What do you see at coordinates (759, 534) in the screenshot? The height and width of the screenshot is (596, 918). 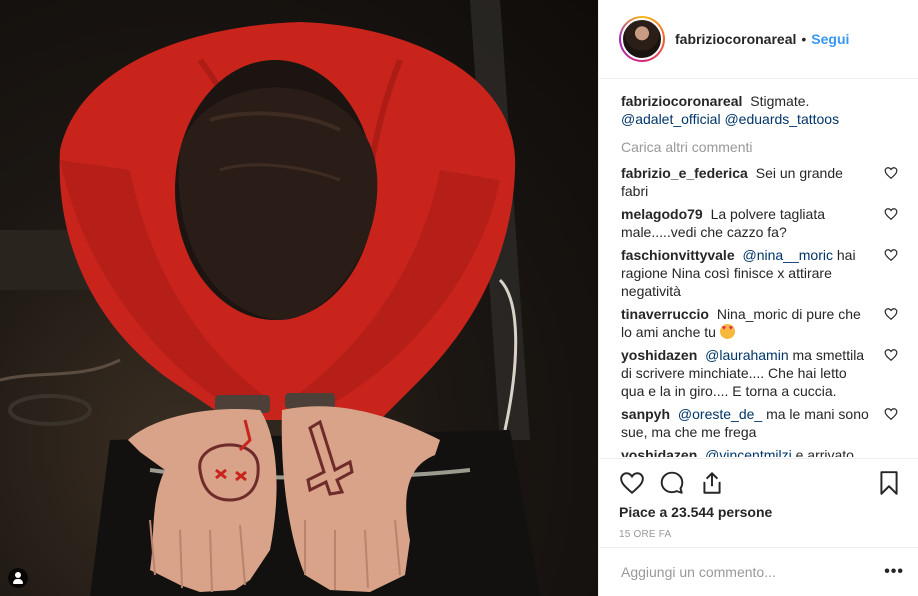 I see `post-timestamp: 15 ORE FA` at bounding box center [759, 534].